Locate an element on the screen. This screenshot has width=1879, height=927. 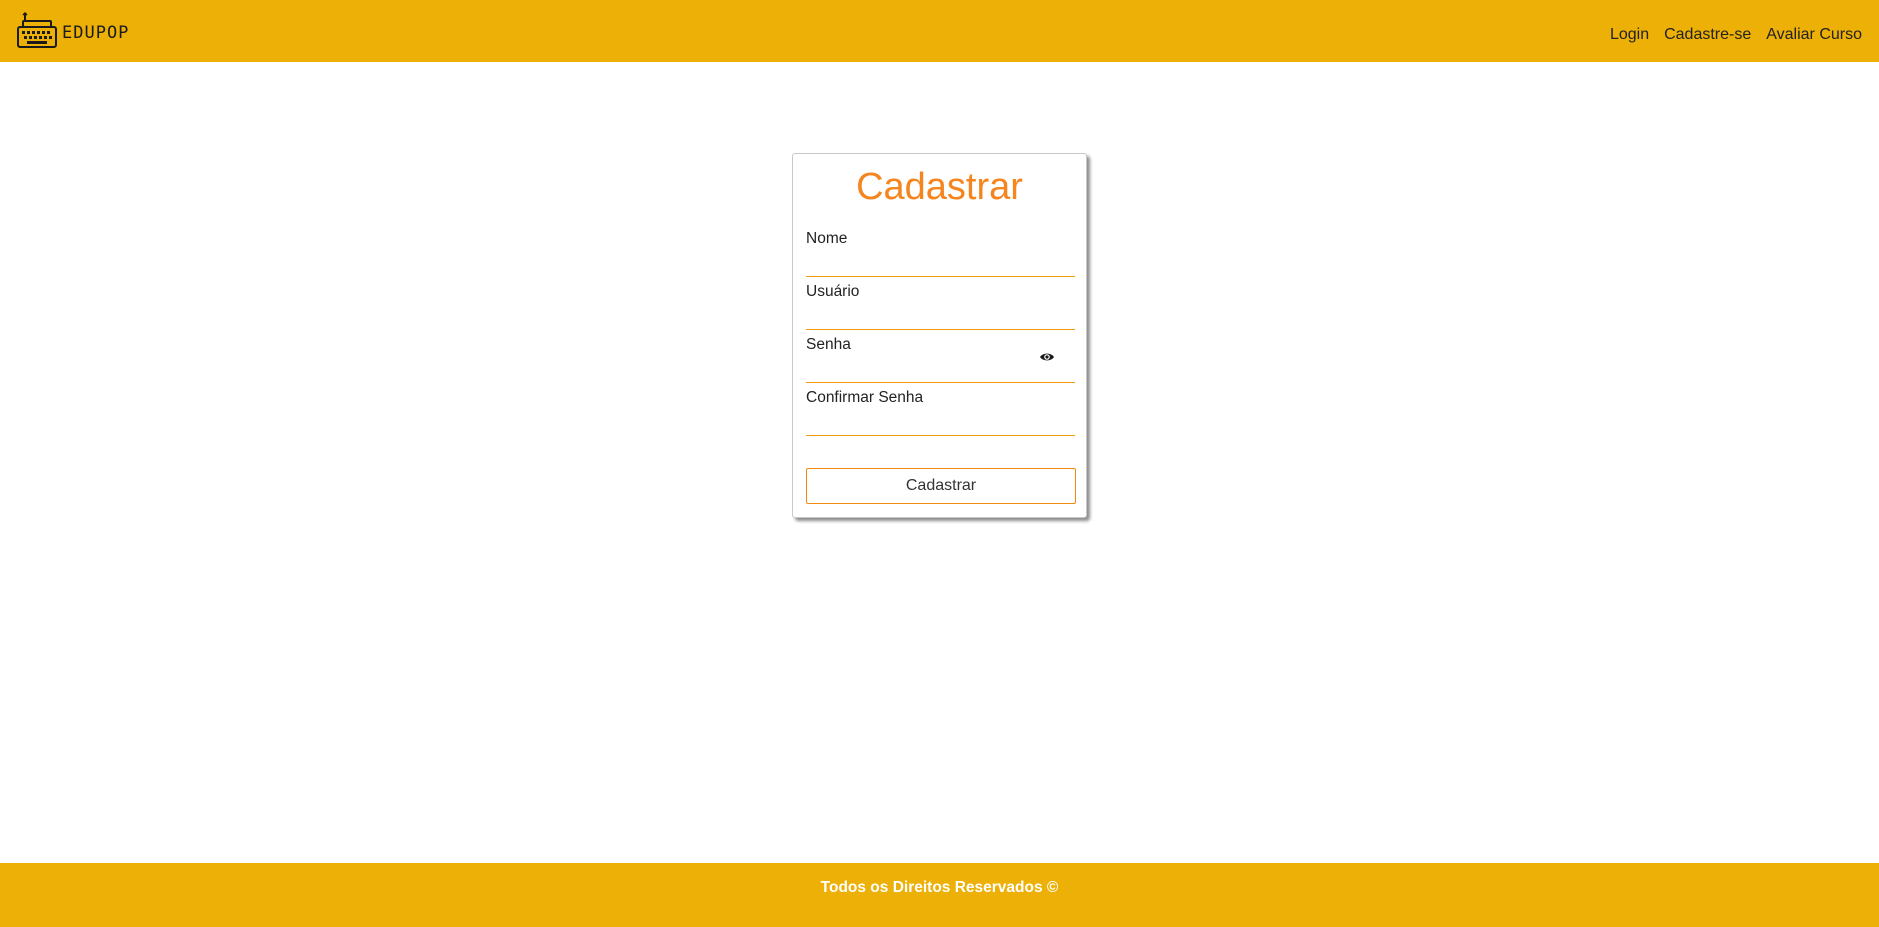
eye-icon is located at coordinates (1047, 356).